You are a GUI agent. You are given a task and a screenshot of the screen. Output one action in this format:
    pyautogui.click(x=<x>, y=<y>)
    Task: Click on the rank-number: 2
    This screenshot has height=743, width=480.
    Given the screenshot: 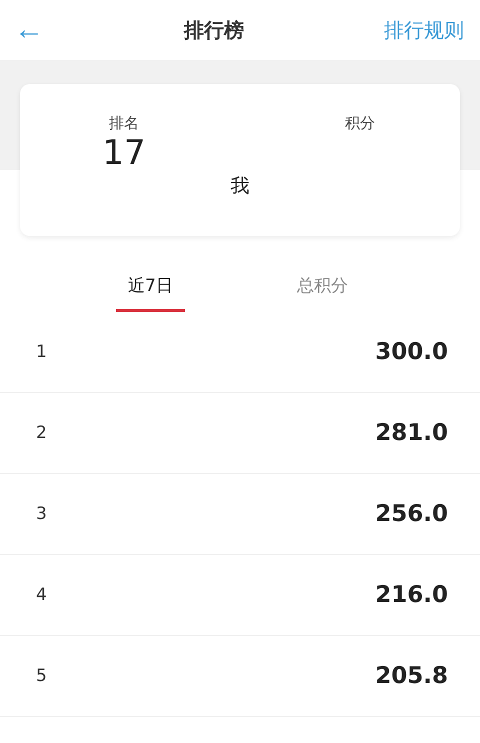 What is the action you would take?
    pyautogui.click(x=41, y=433)
    